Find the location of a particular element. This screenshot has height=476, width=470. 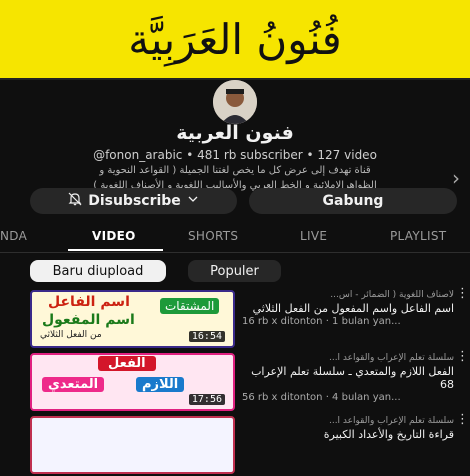

tab-beranda: NDA is located at coordinates (13, 236).